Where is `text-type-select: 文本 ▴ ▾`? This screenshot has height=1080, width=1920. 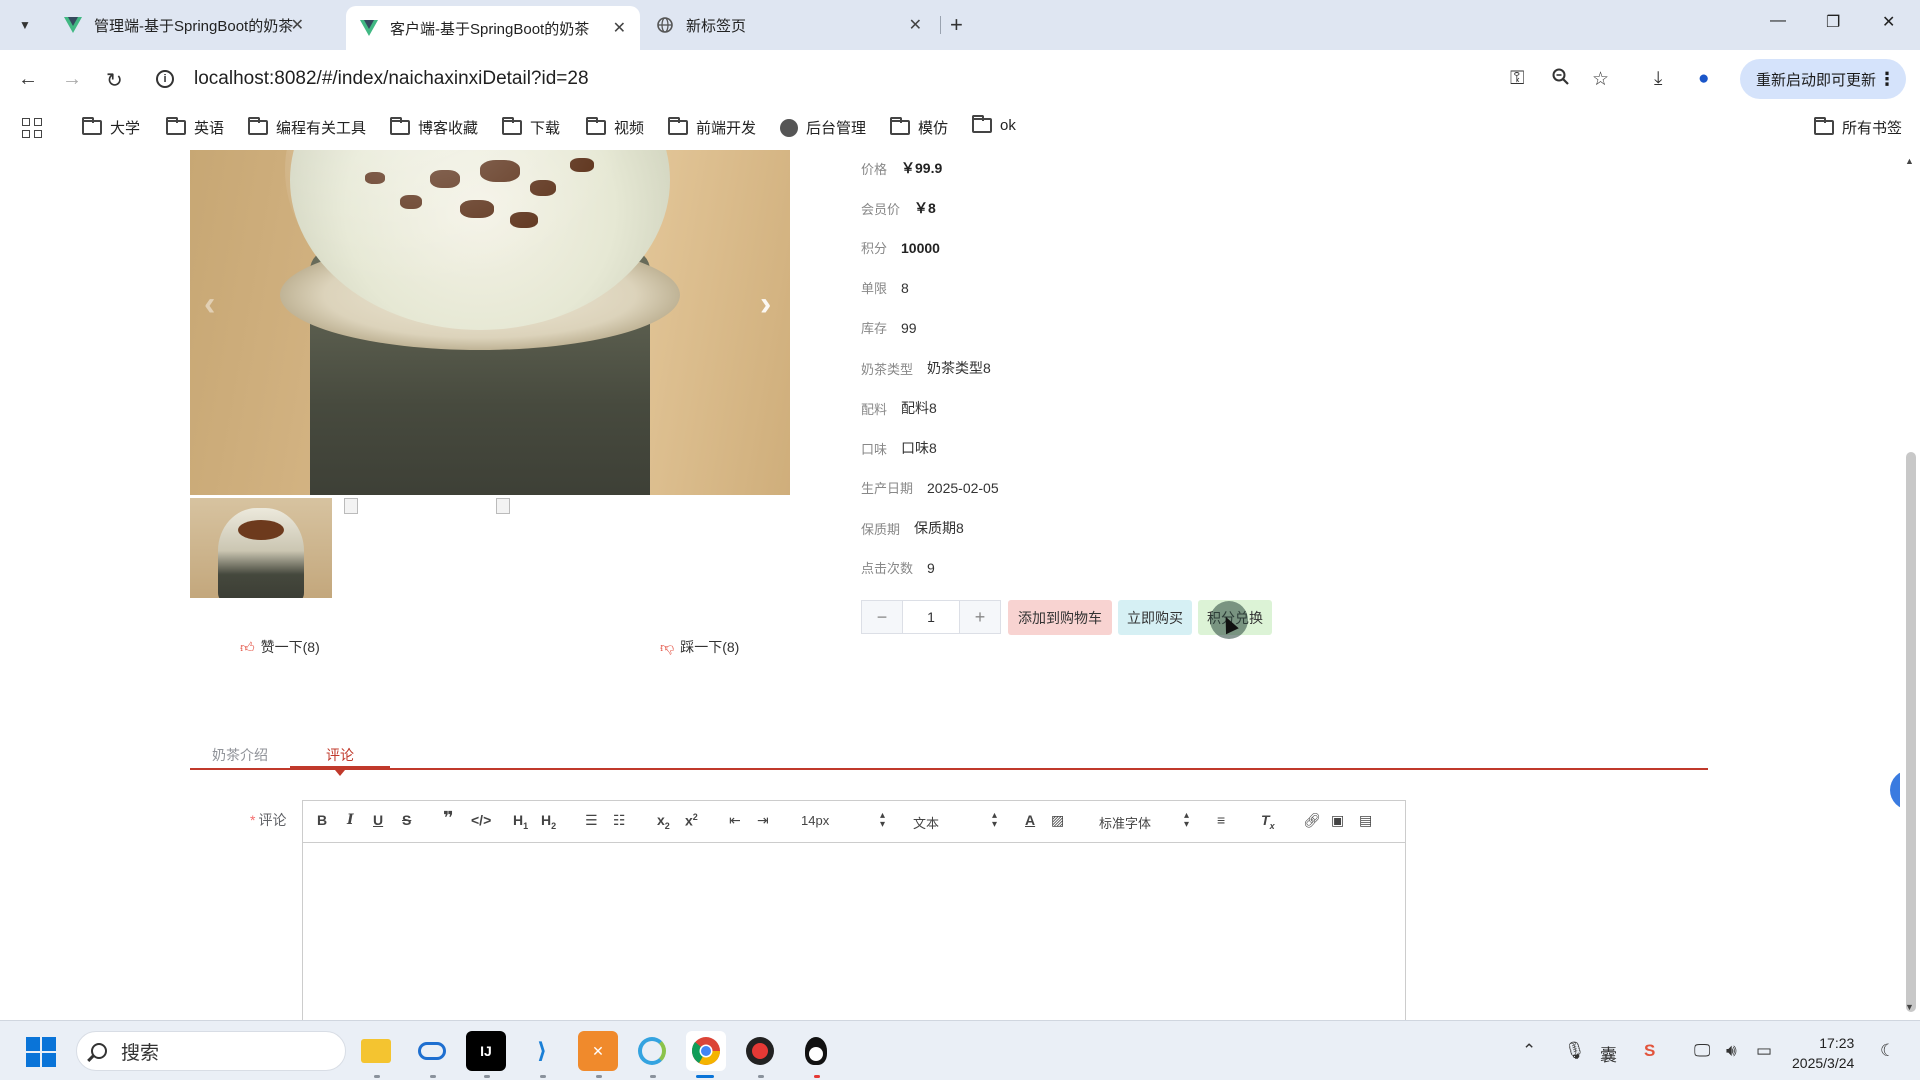 text-type-select: 文本 ▴ ▾ is located at coordinates (955, 821).